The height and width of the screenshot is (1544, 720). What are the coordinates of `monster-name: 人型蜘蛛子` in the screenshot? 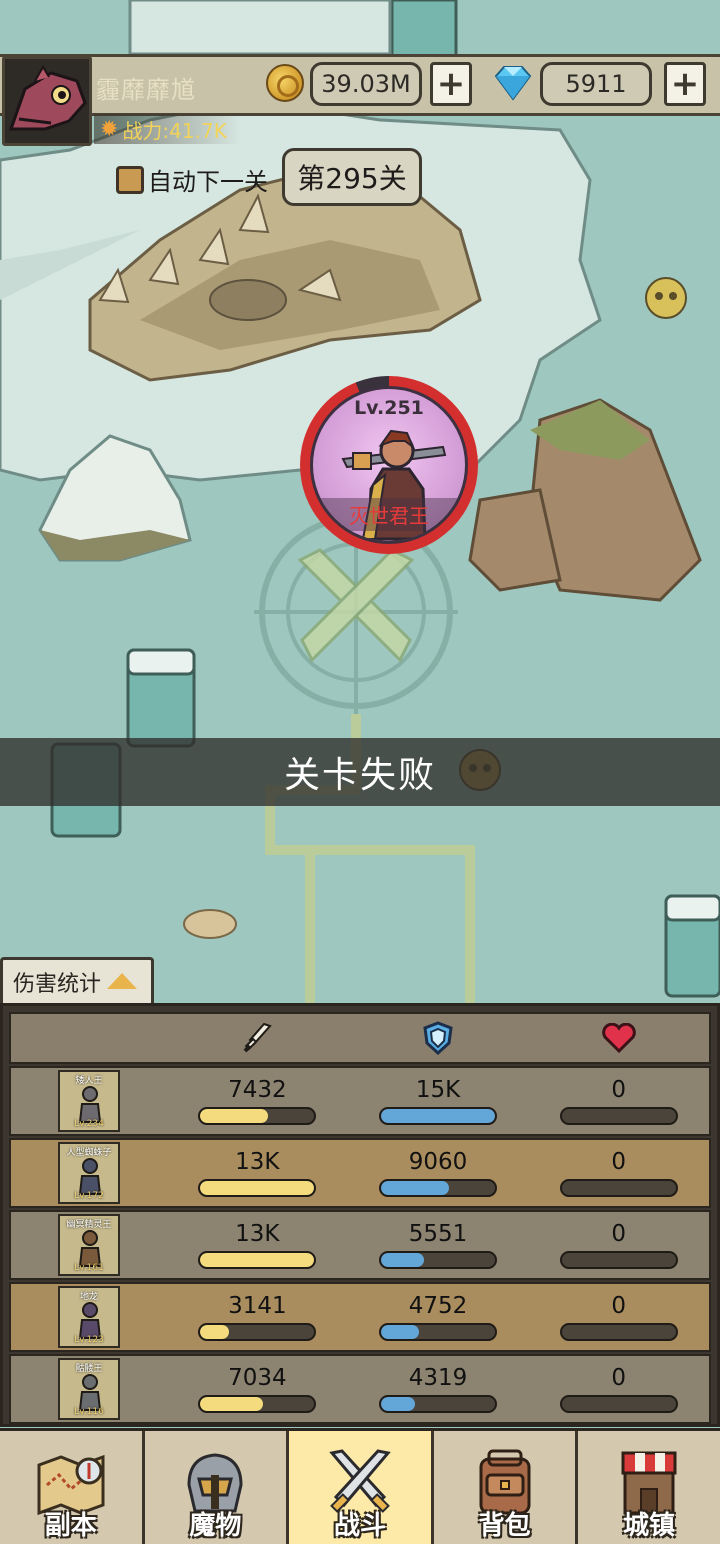 It's located at (89, 1153).